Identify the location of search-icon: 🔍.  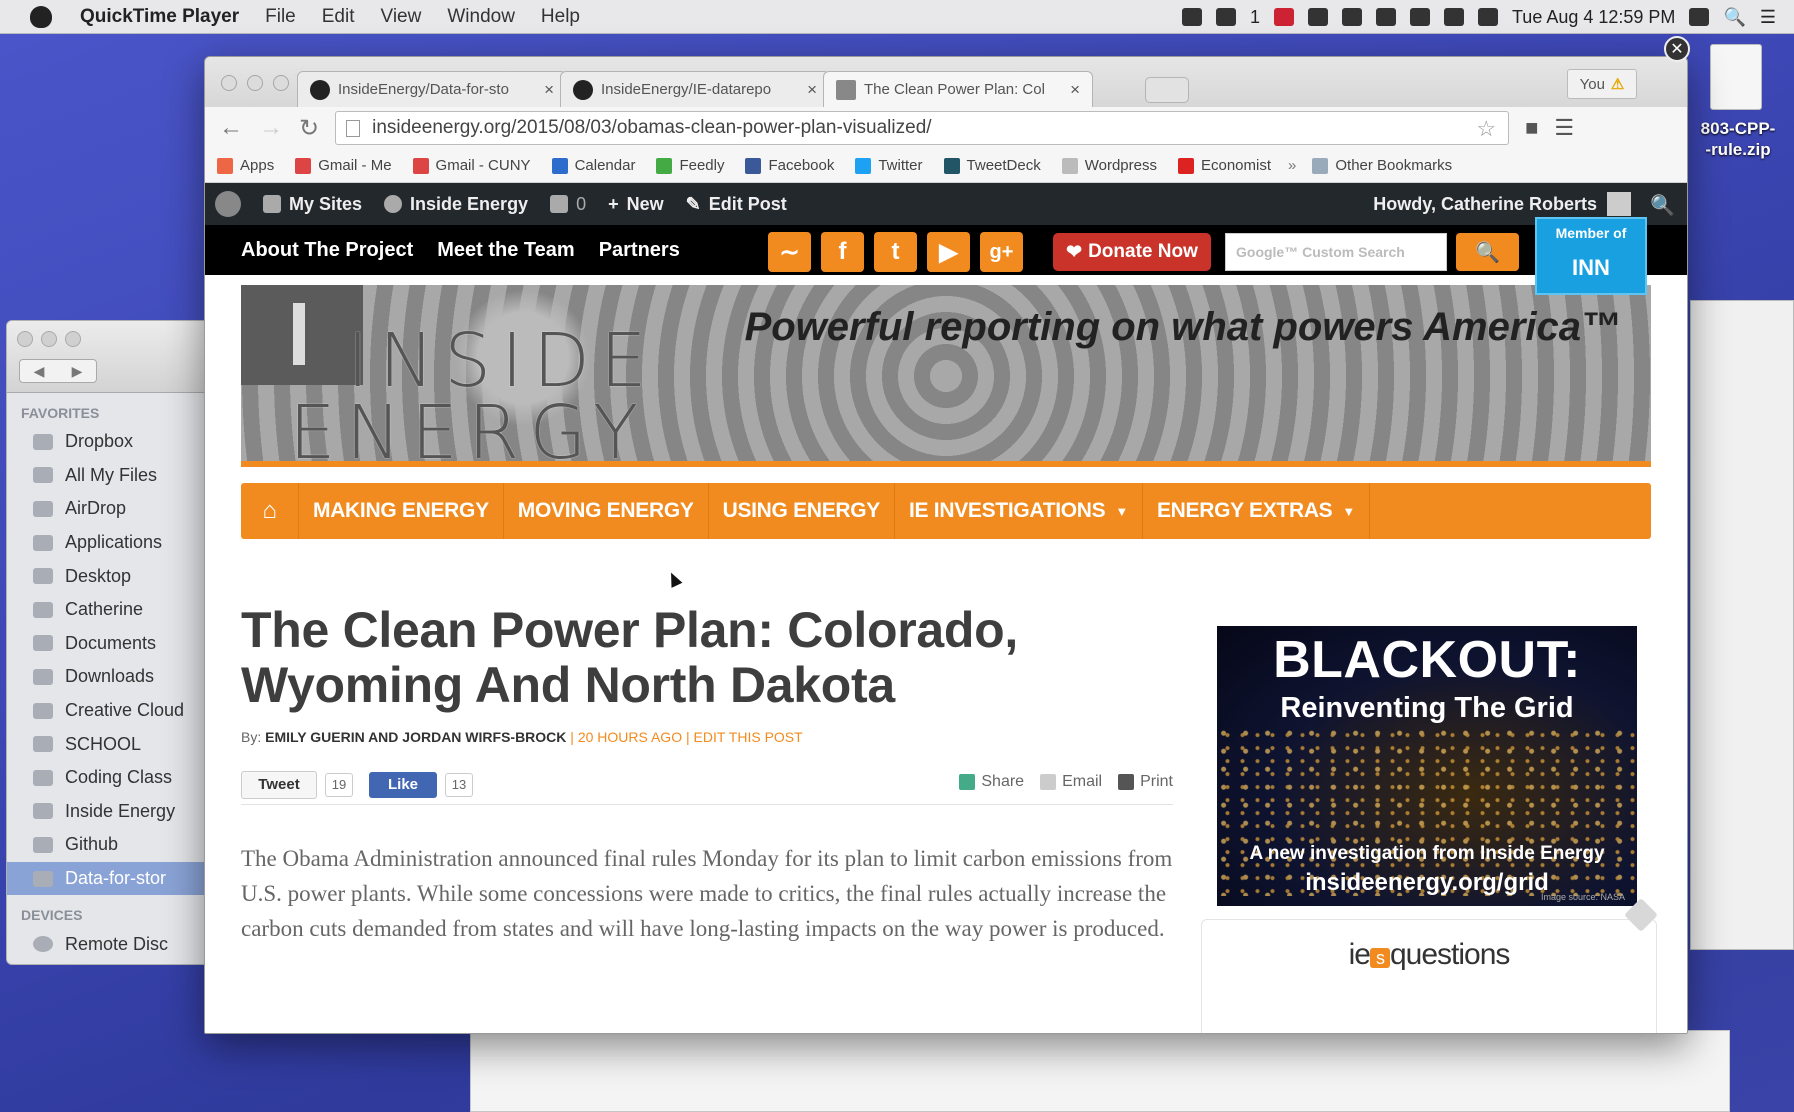
(1662, 205).